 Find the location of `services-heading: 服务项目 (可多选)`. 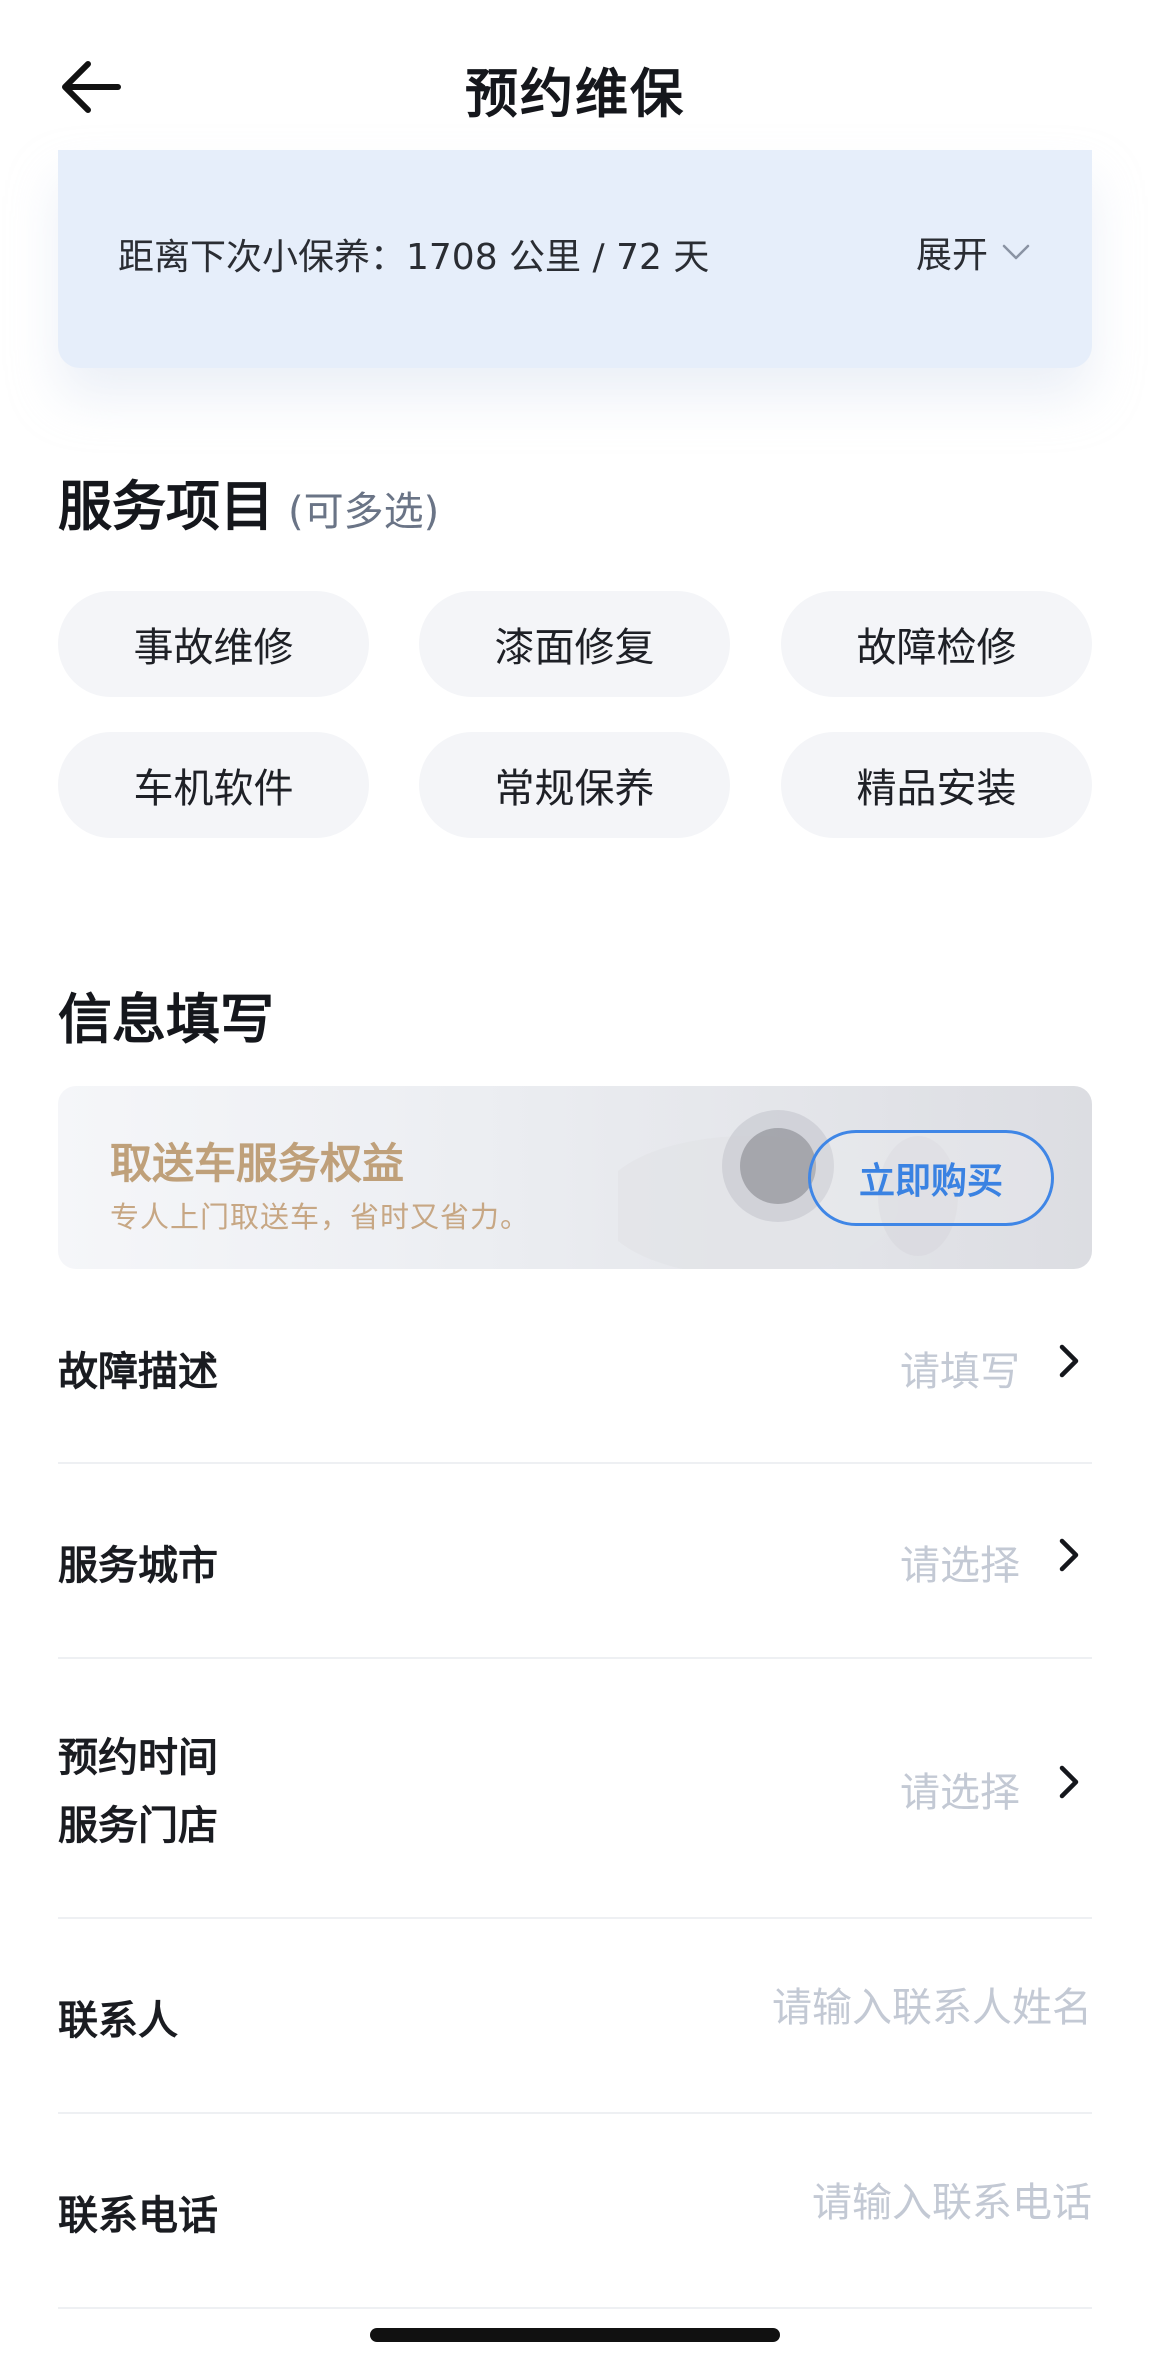

services-heading: 服务项目 (可多选) is located at coordinates (248, 501).